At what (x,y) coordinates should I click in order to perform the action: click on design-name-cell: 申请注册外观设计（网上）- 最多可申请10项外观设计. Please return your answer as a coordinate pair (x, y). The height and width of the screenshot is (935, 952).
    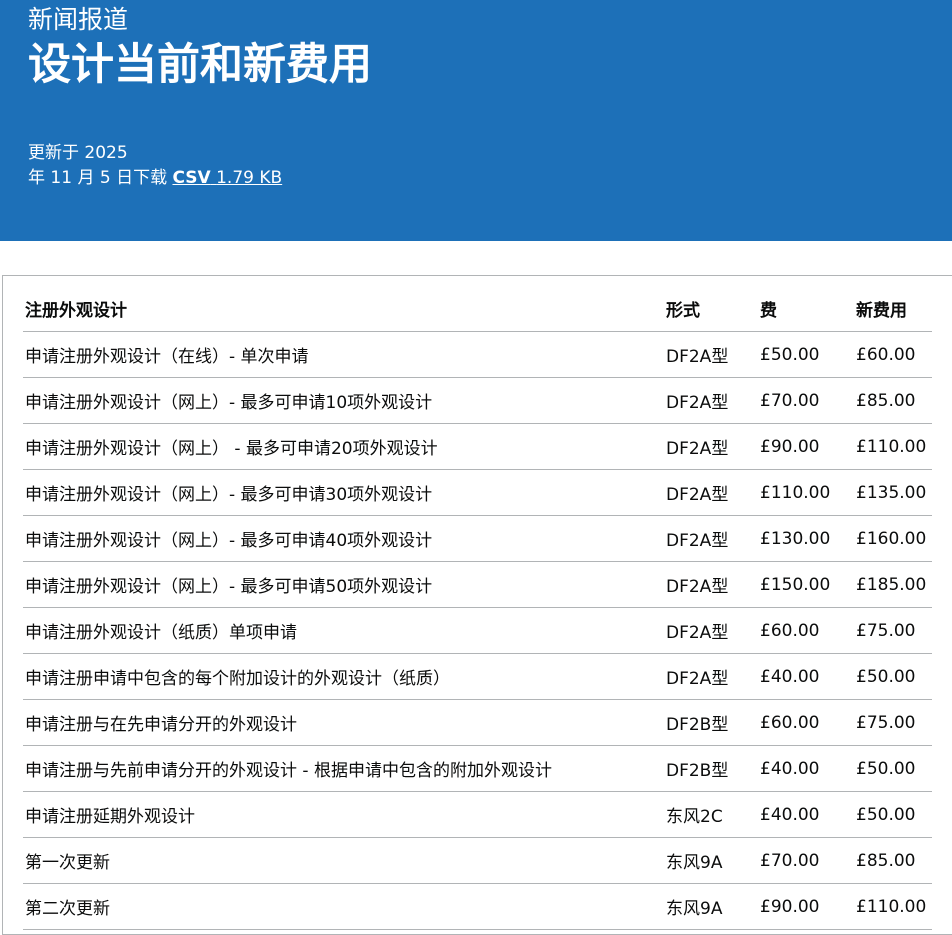
    Looking at the image, I should click on (343, 400).